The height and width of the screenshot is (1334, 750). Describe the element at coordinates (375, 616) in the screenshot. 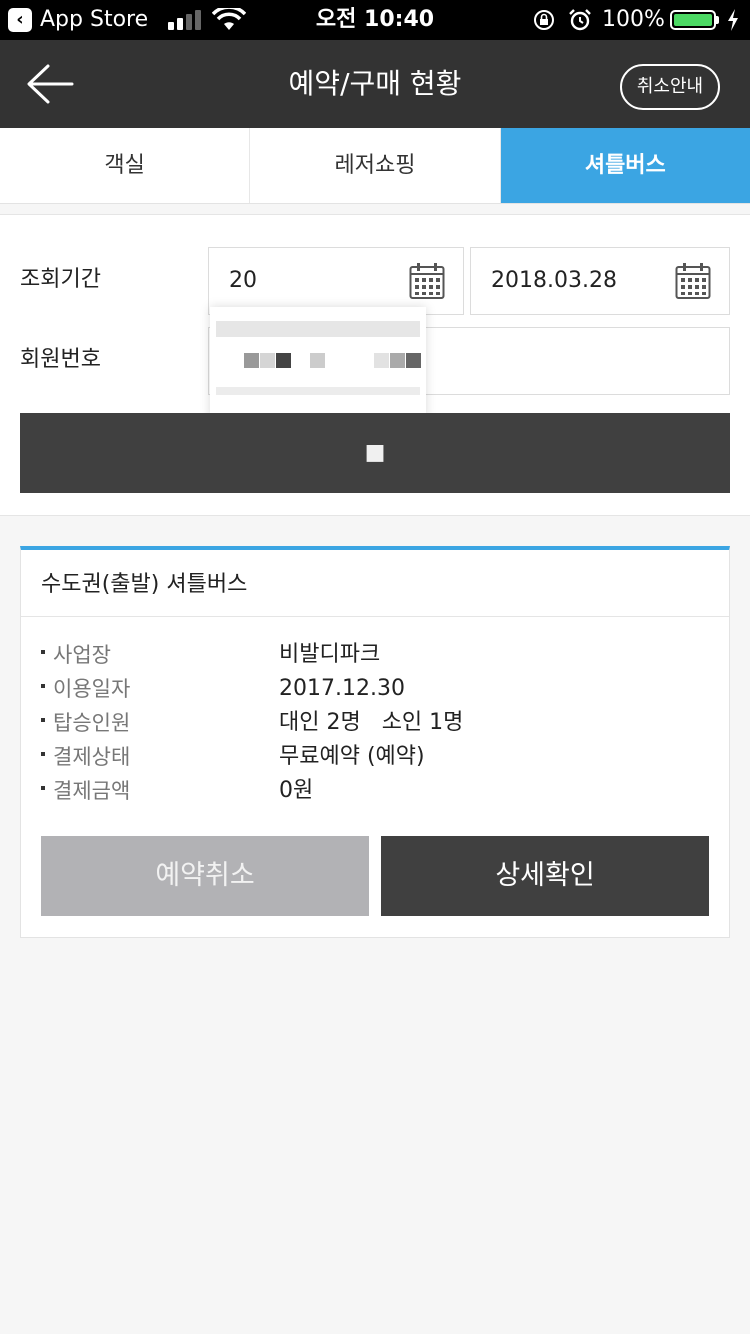

I see `card-divider` at that location.